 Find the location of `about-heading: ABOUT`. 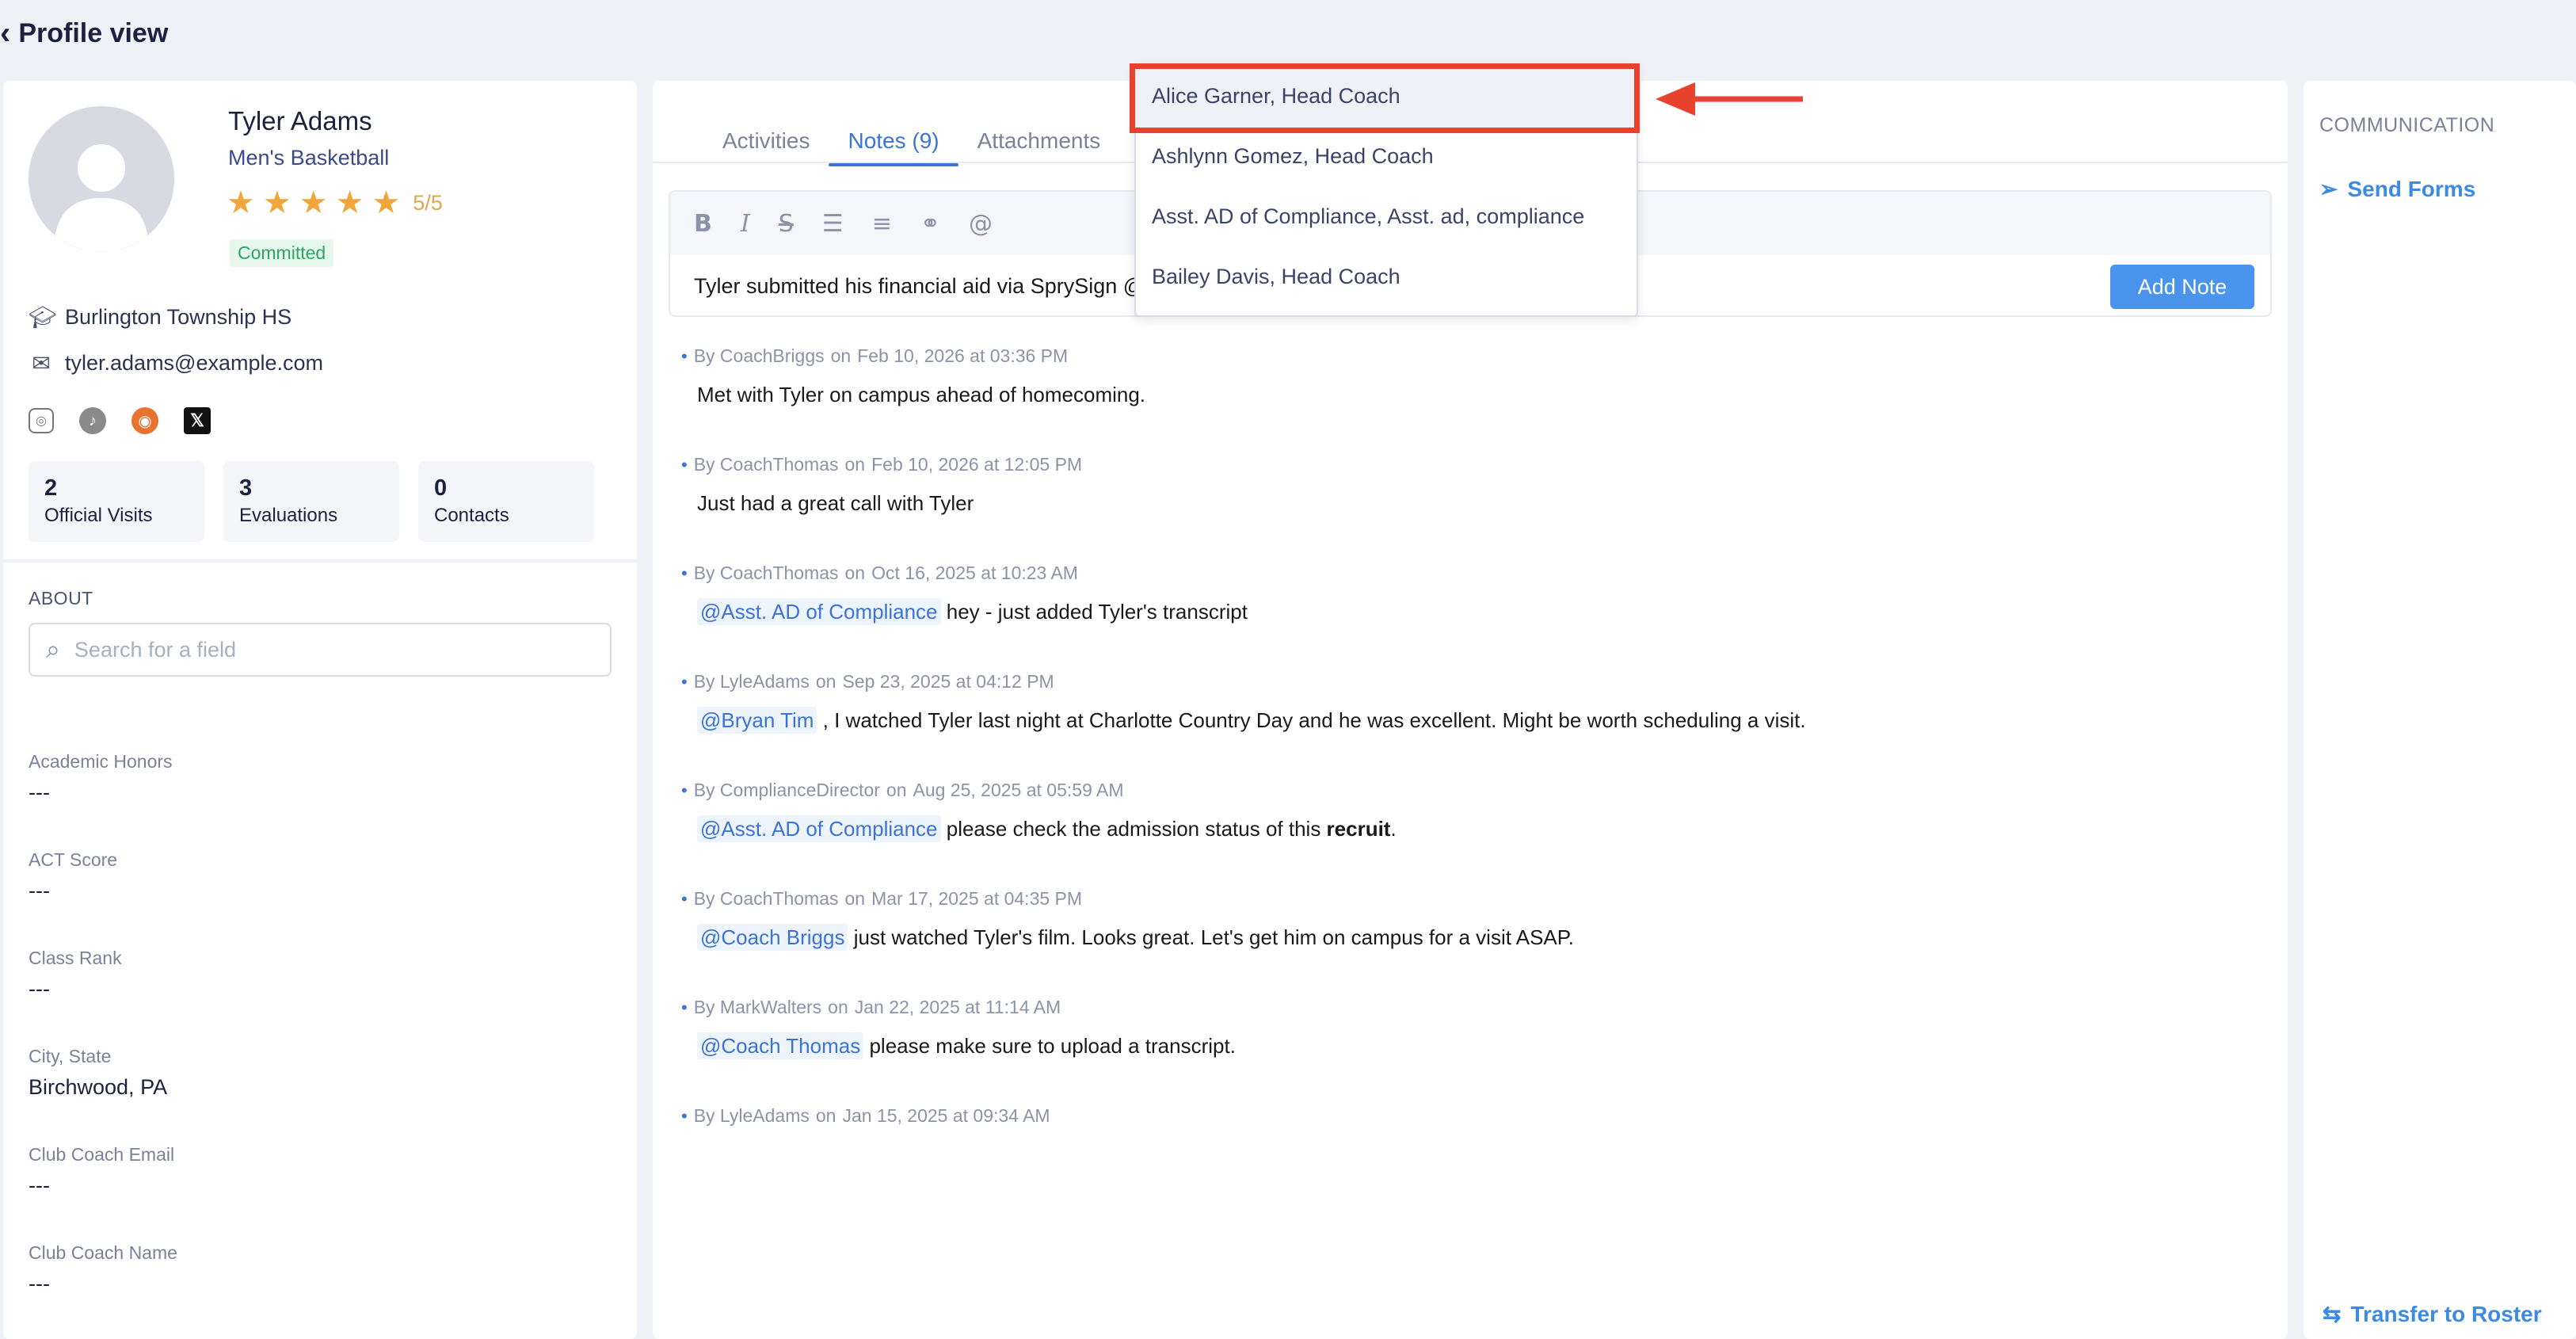

about-heading: ABOUT is located at coordinates (61, 598).